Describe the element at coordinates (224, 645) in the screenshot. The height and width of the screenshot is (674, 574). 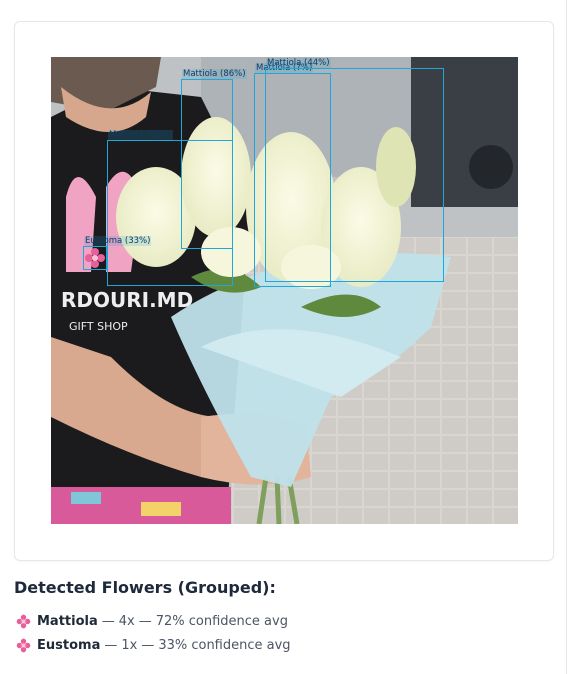
I see `result-confidence: 33% confidence avg` at that location.